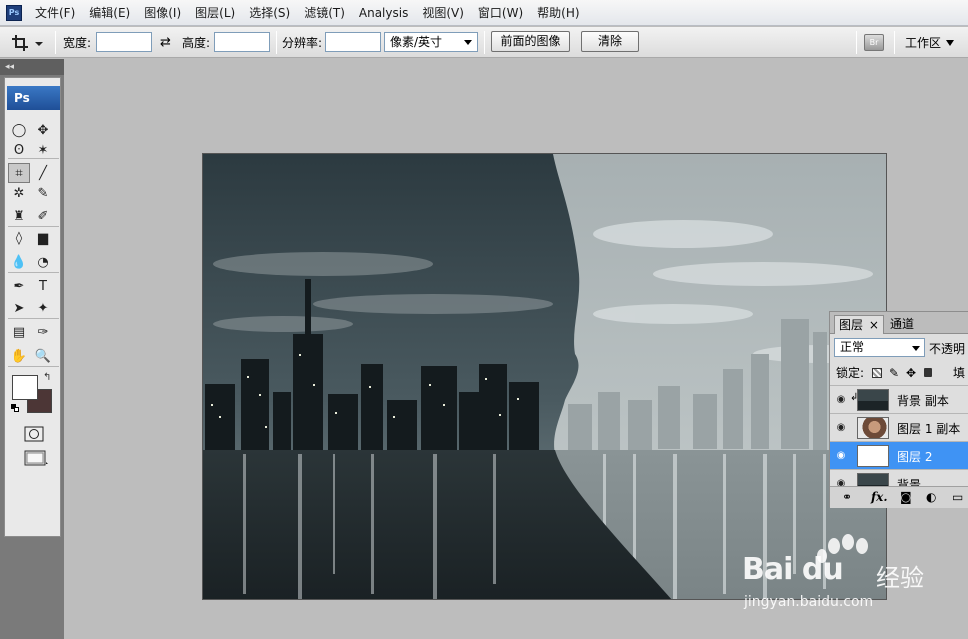 This screenshot has width=968, height=639. Describe the element at coordinates (15, 408) in the screenshot. I see `default-colors-icon` at that location.